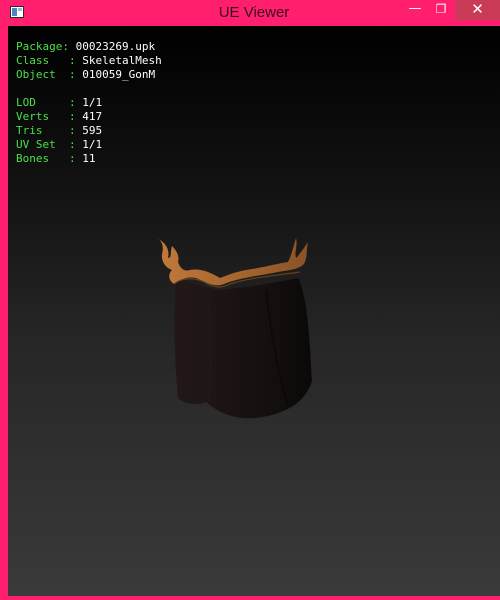 This screenshot has height=600, width=500. Describe the element at coordinates (232, 262) in the screenshot. I see `mesh-trim` at that location.